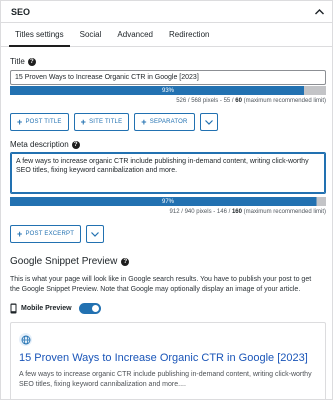 This screenshot has width=333, height=400. Describe the element at coordinates (236, 212) in the screenshot. I see `meta-chars-max: 160` at that location.